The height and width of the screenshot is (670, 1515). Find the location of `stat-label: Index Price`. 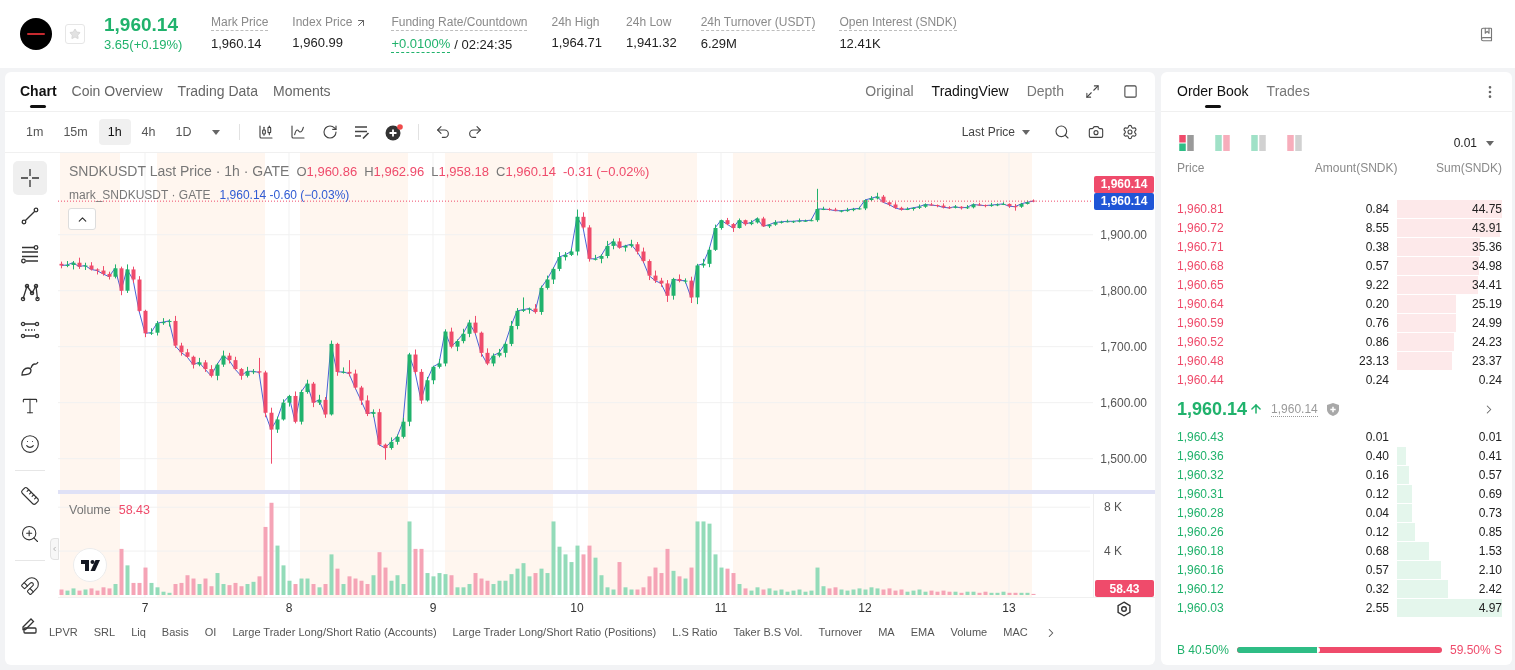

stat-label: Index Price is located at coordinates (322, 22).